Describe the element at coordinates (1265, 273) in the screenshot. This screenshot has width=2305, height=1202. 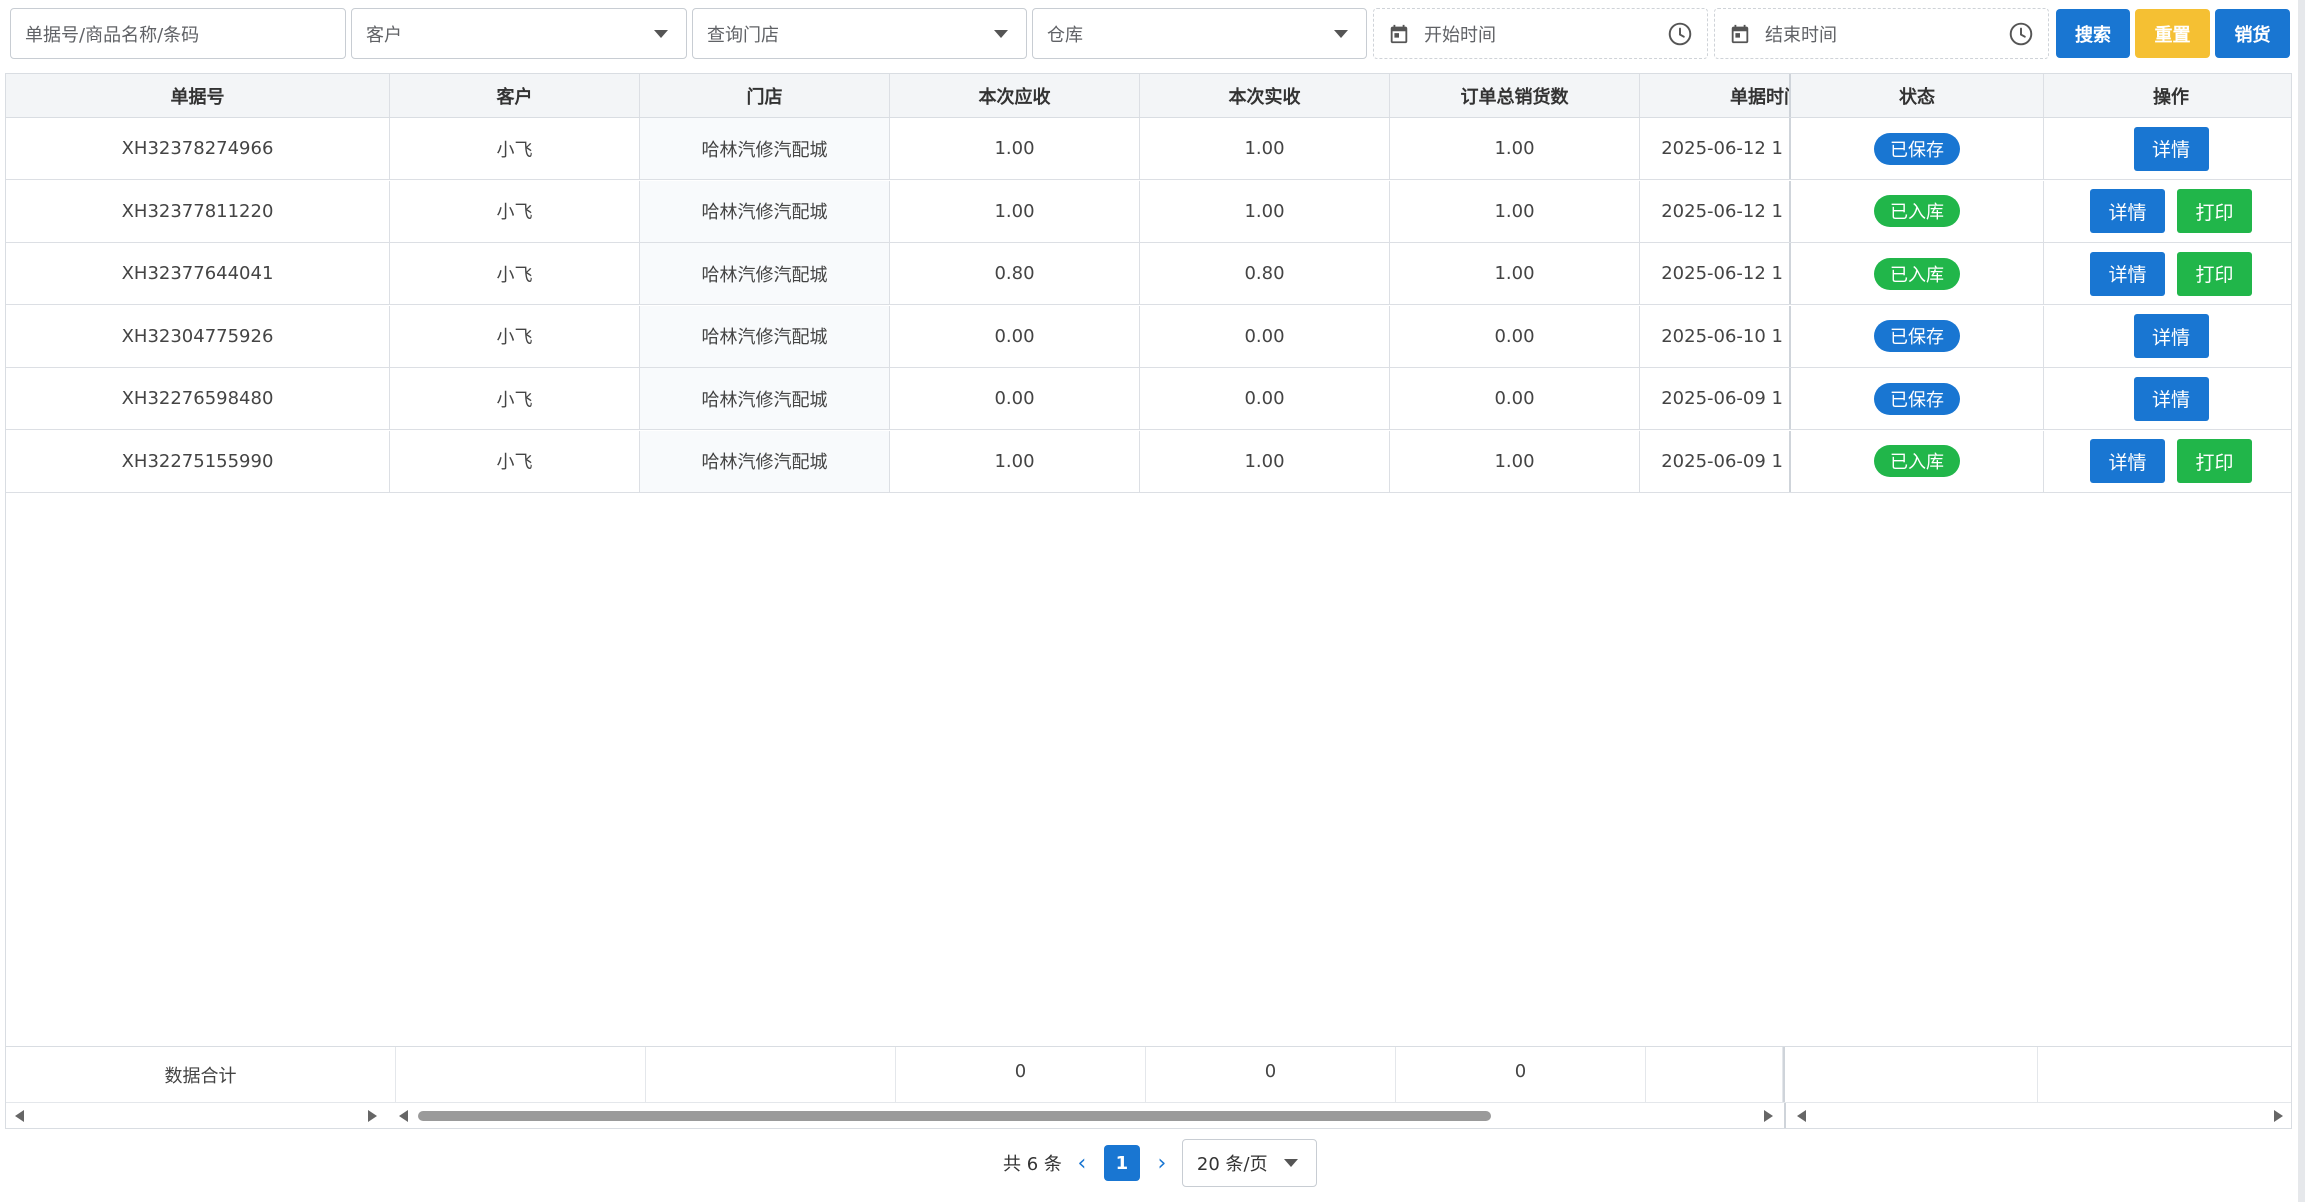
I see `cell-received: 0.80` at that location.